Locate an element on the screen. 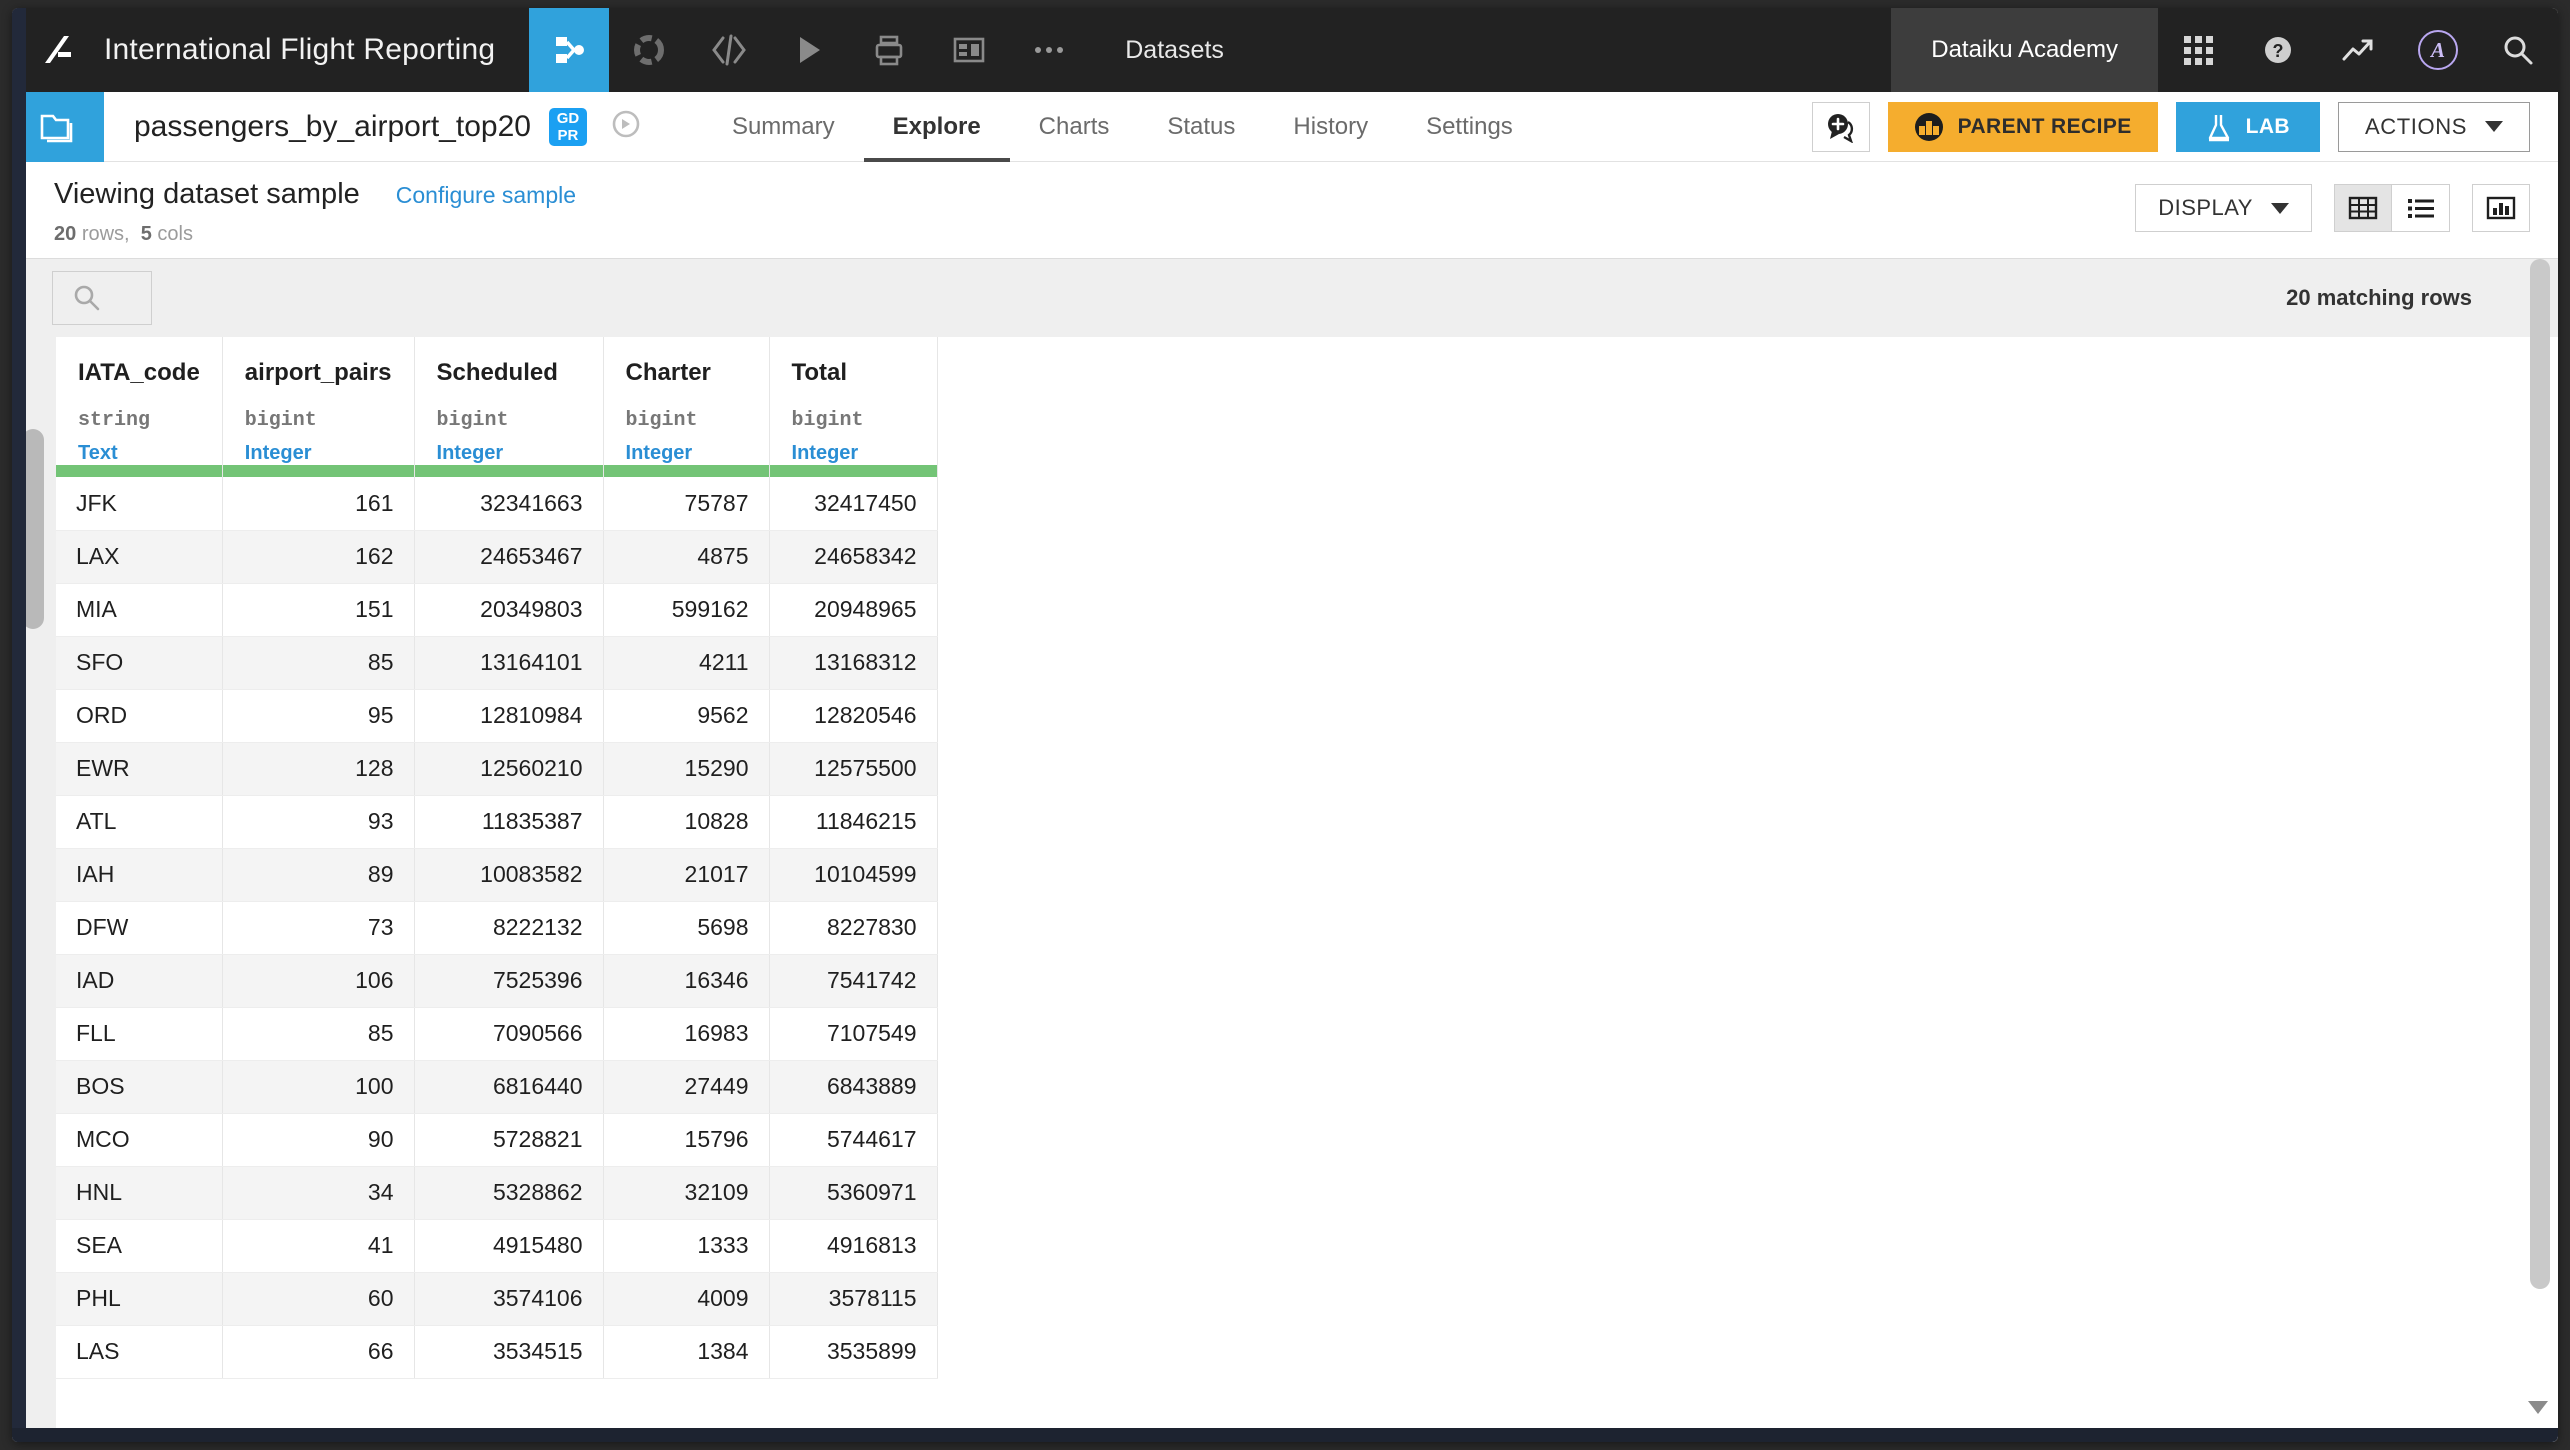 The image size is (2570, 1450). cell-iata_code: FLL is located at coordinates (139, 1034).